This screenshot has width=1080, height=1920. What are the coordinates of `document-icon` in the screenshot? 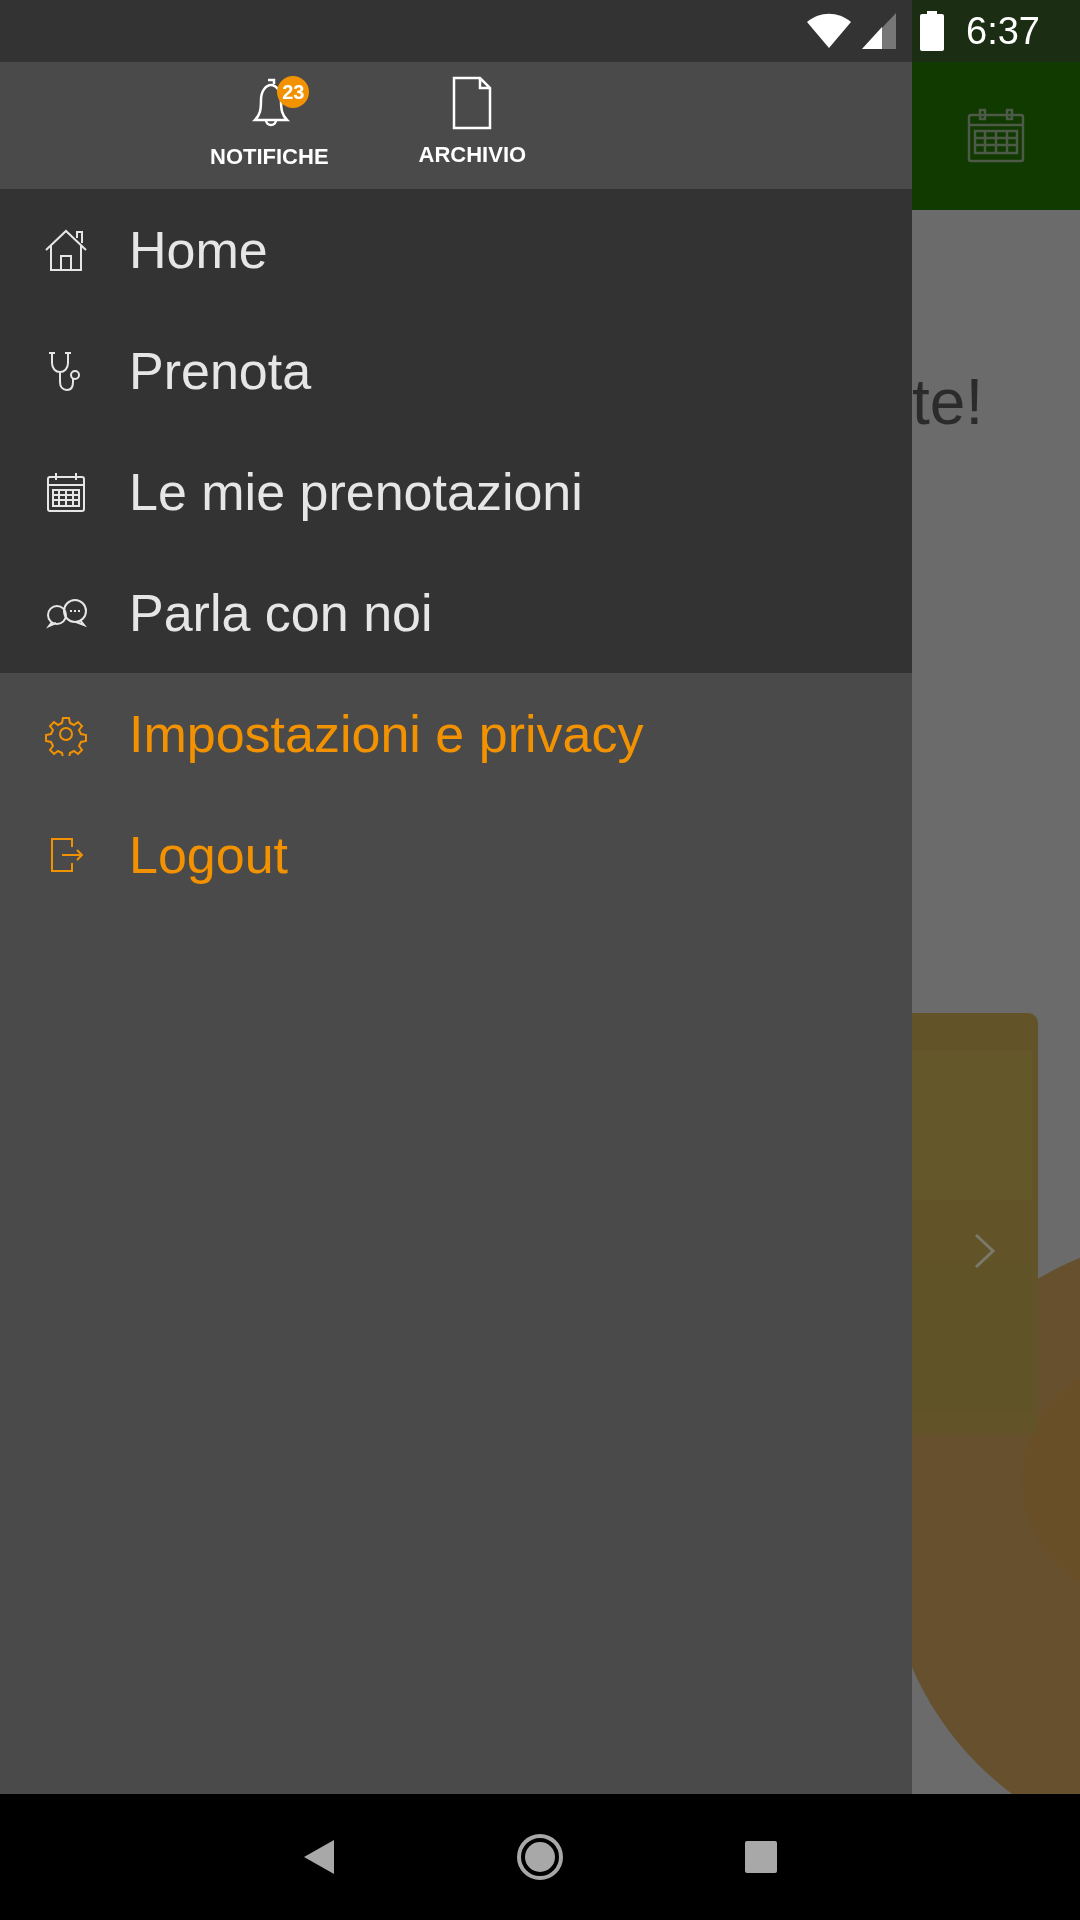 It's located at (472, 103).